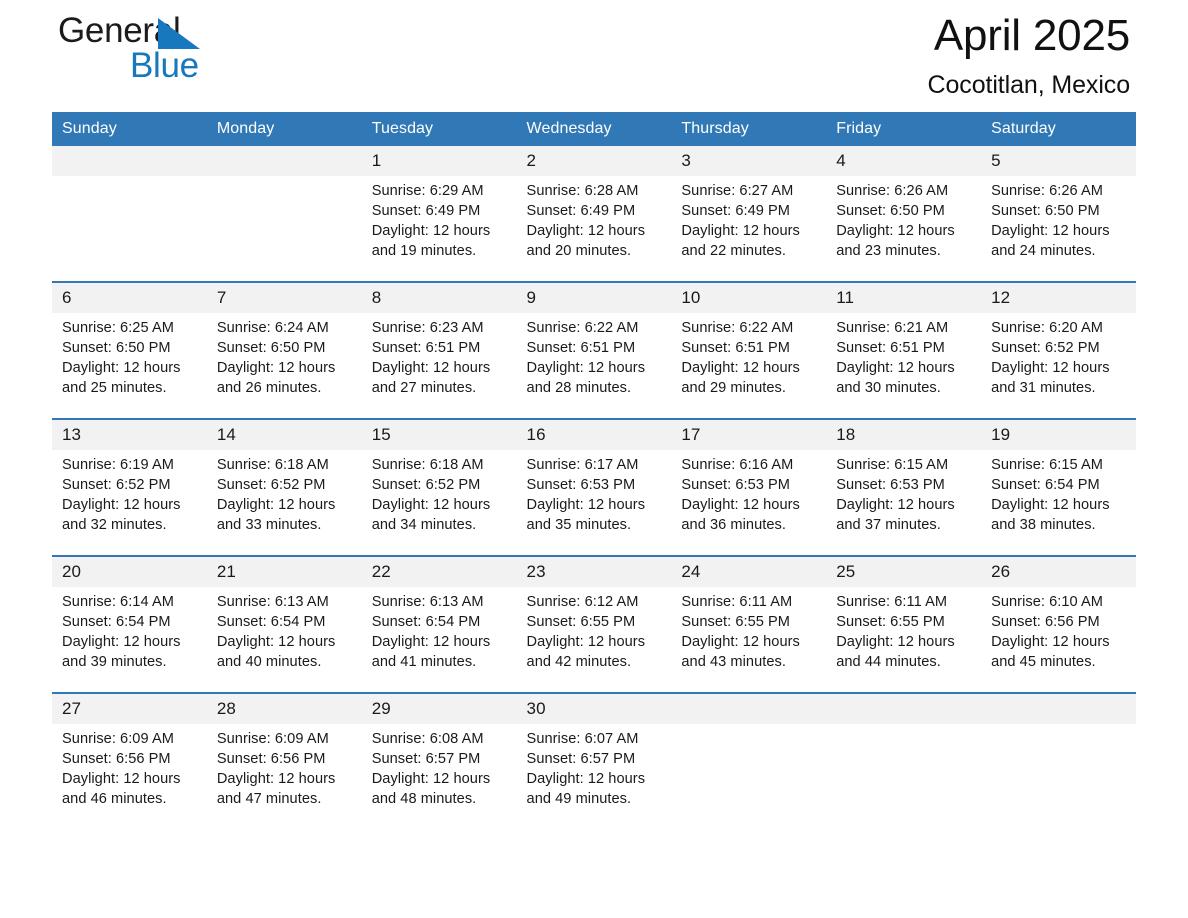 This screenshot has height=918, width=1188. Describe the element at coordinates (888, 251) in the screenshot. I see `daylight-text-line2: and 23 minutes.` at that location.